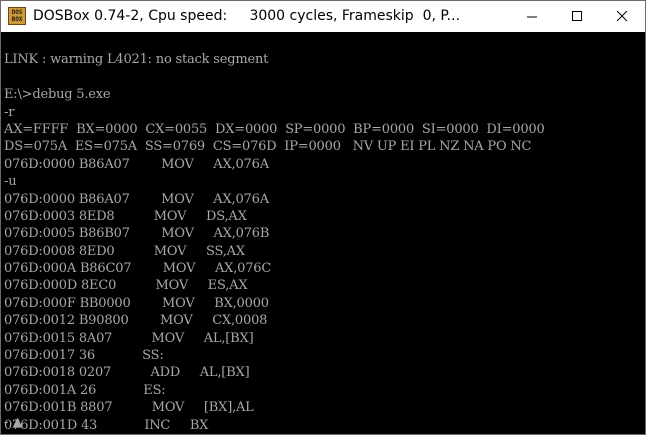 Image resolution: width=646 pixels, height=435 pixels. I want to click on maximize-icon, so click(577, 16).